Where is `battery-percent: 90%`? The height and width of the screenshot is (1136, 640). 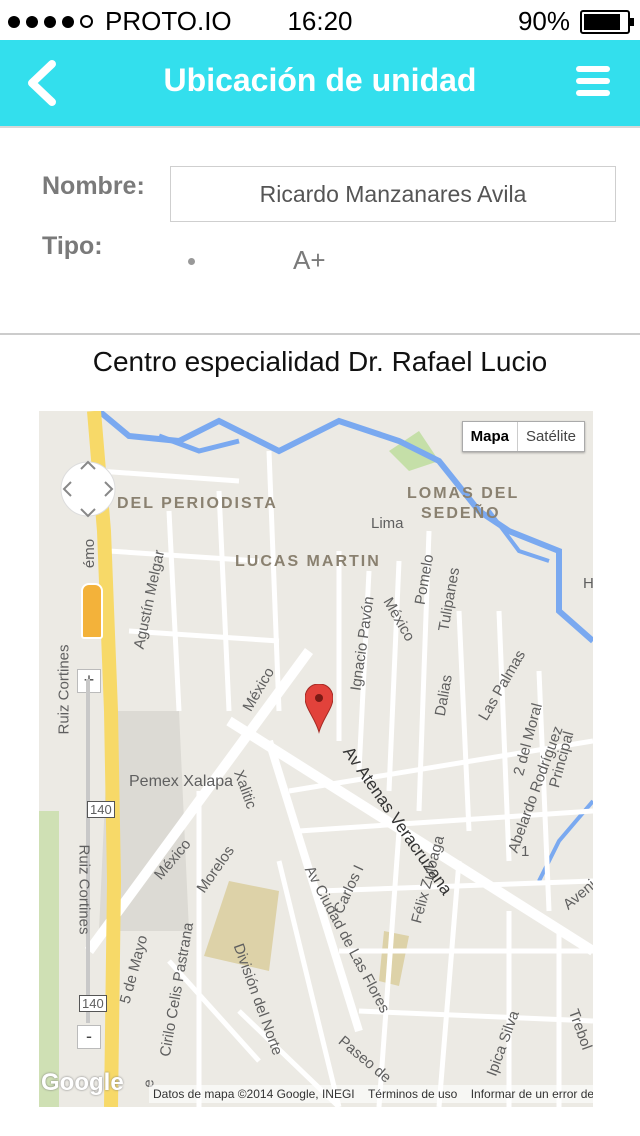 battery-percent: 90% is located at coordinates (543, 21).